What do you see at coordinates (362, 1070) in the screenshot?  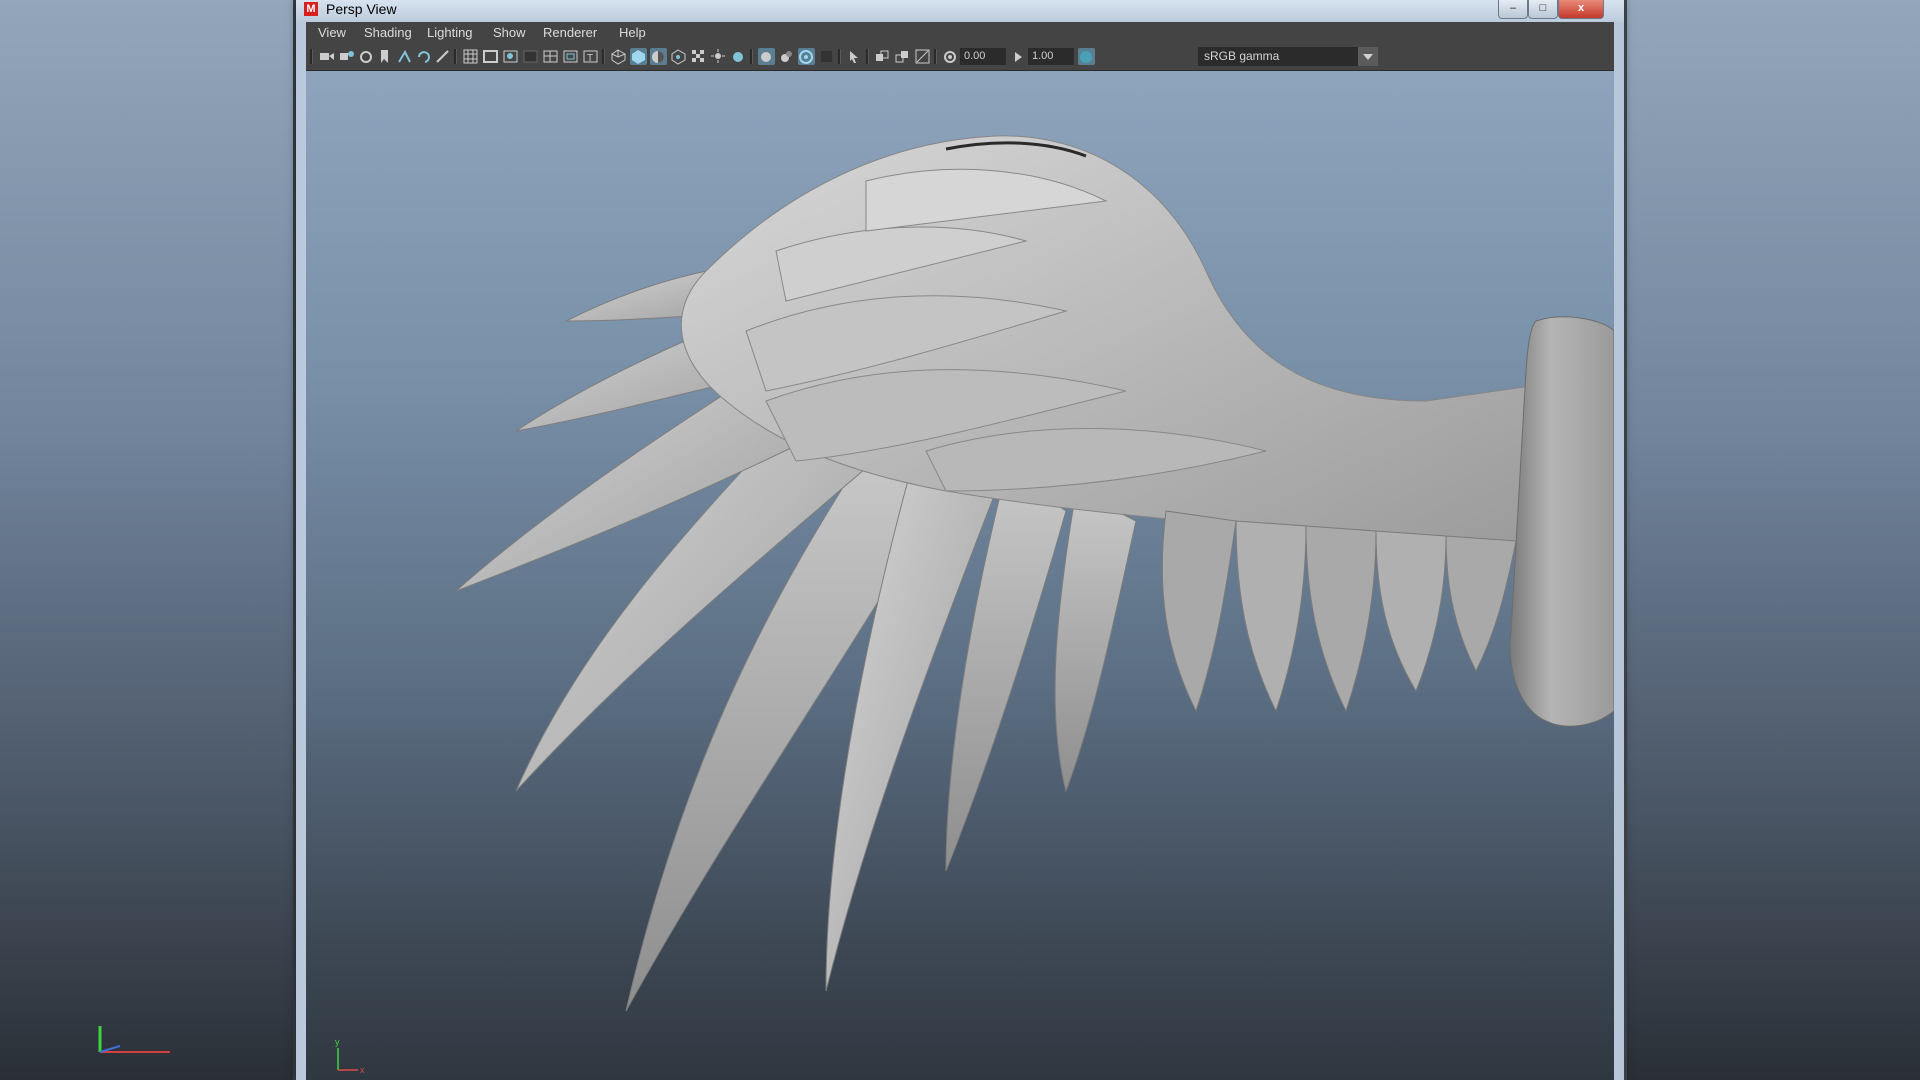 I see `axis-x-label: x` at bounding box center [362, 1070].